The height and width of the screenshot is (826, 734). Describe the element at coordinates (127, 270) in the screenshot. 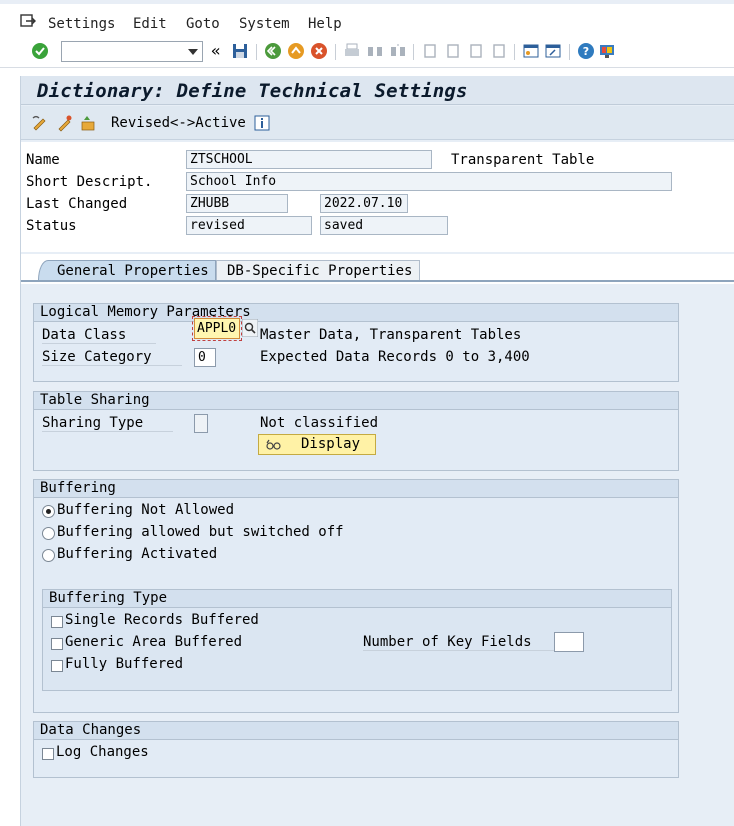

I see `tab-general-properties: General Properties` at that location.